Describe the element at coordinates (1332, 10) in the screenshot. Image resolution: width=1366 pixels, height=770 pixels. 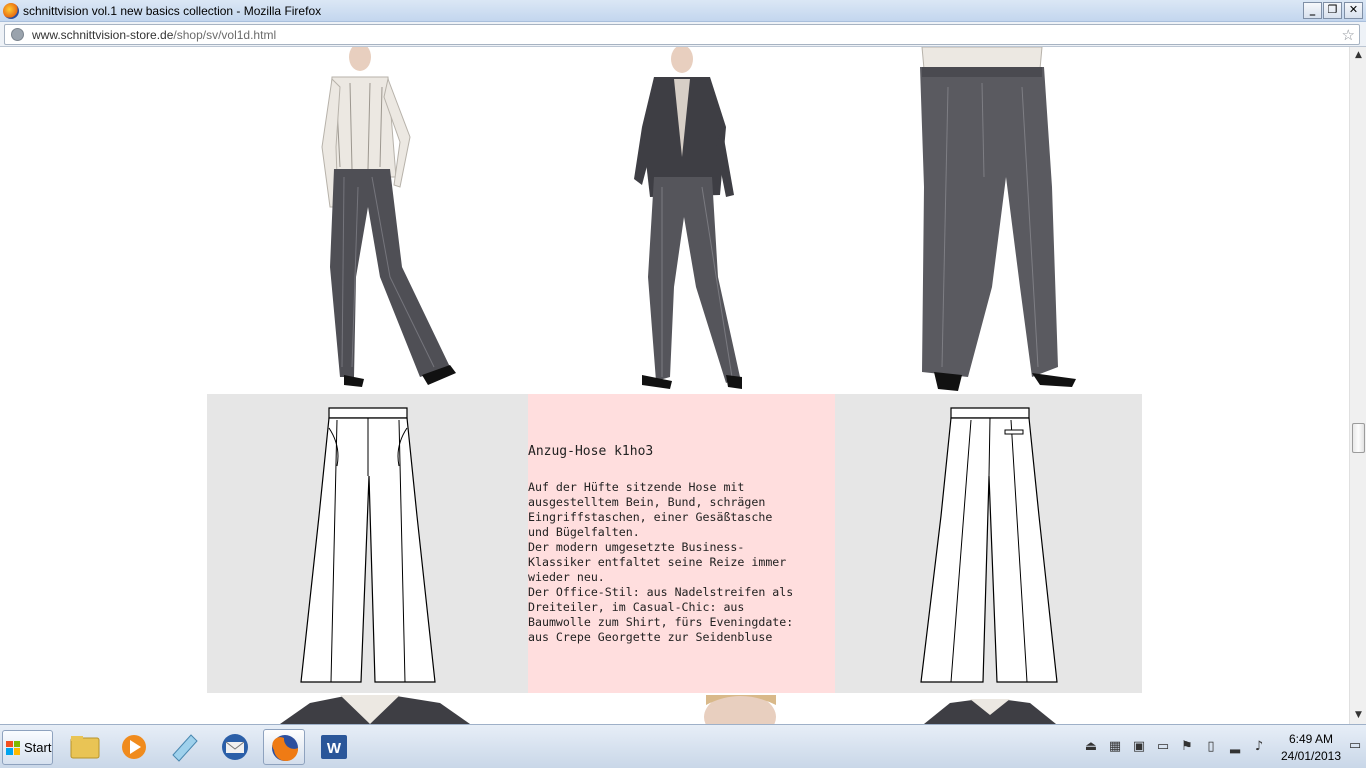
I see `restore-button: ❐` at that location.